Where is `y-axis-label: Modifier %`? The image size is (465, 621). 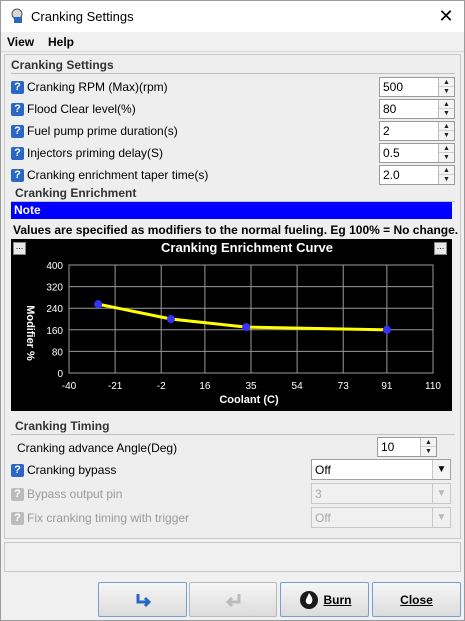
y-axis-label: Modifier % is located at coordinates (30, 333).